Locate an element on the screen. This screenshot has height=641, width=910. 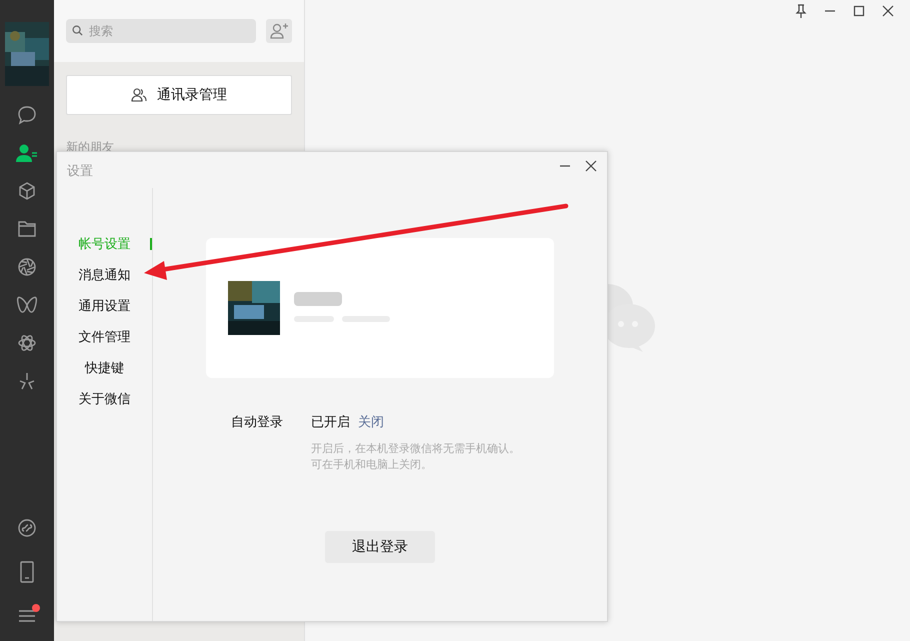
search-icon is located at coordinates (77, 30).